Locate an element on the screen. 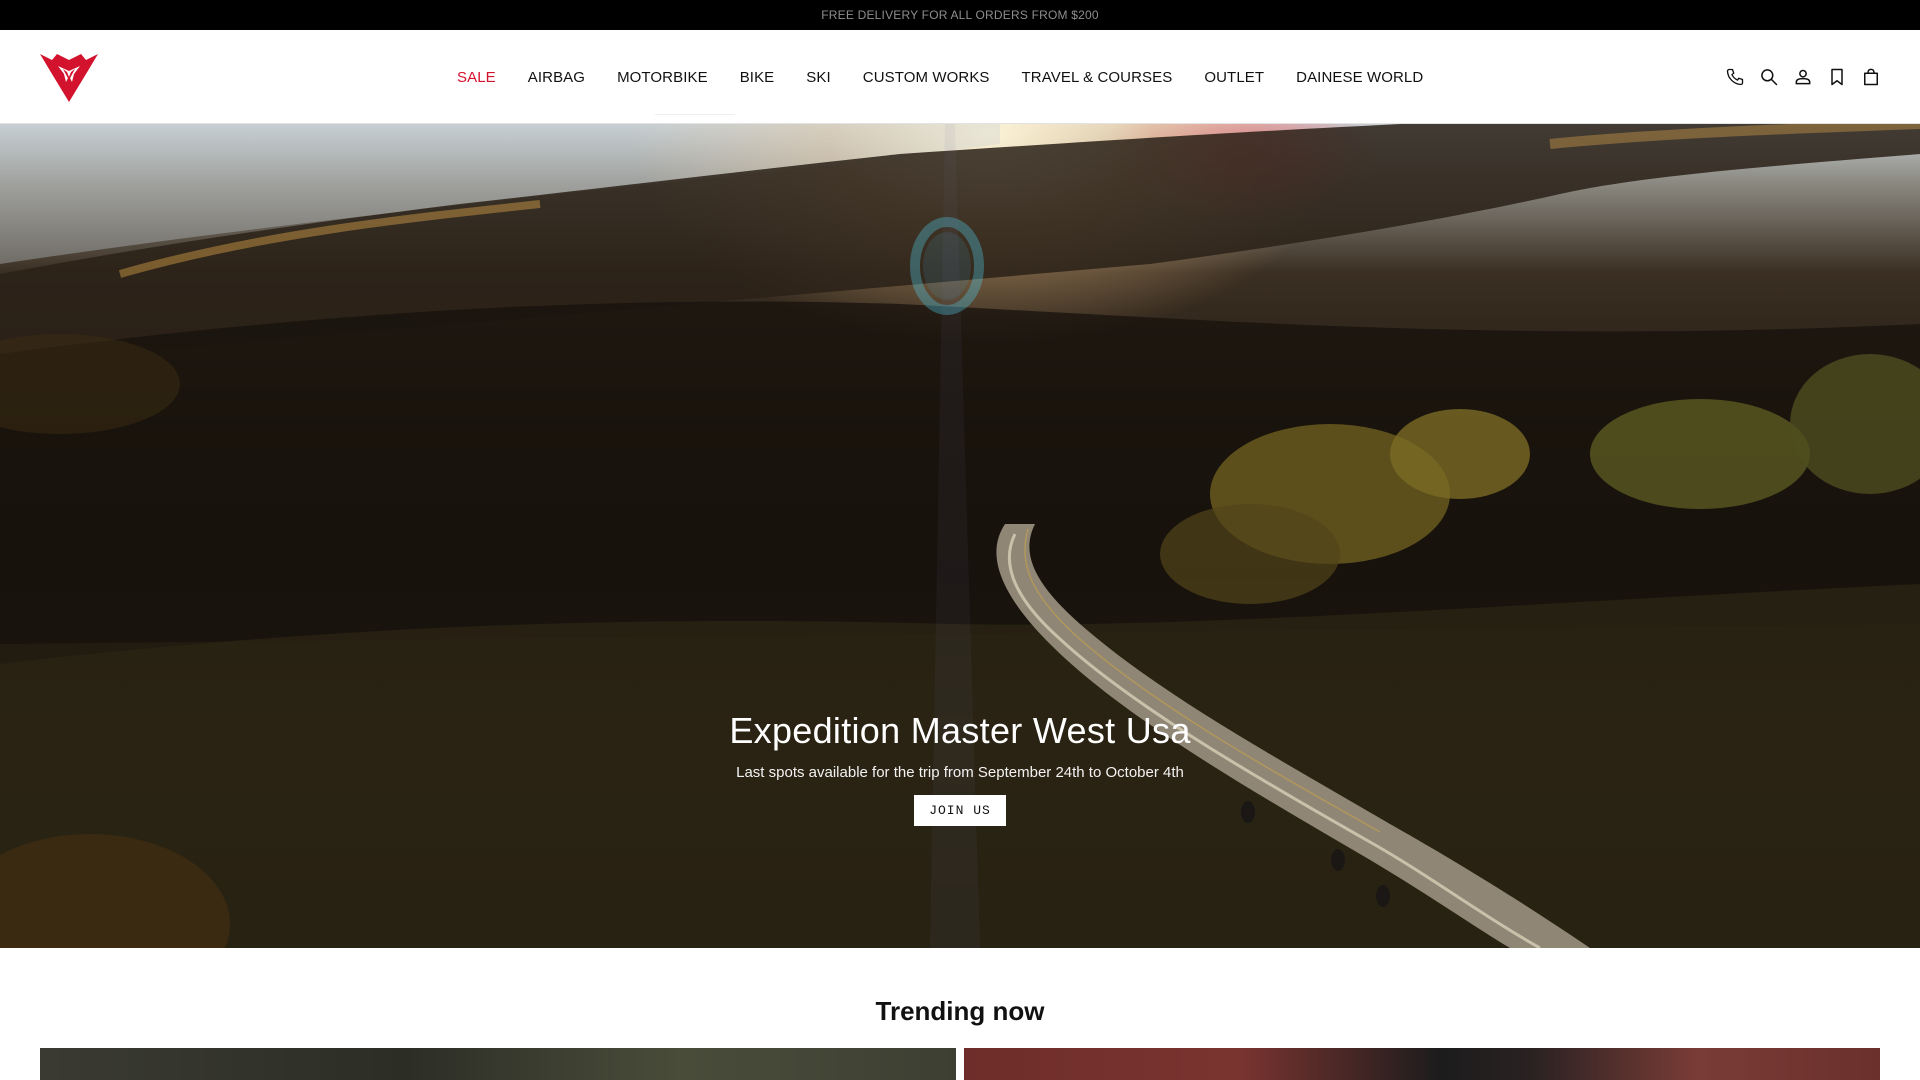 This screenshot has width=1920, height=1080. search-icon is located at coordinates (1769, 77).